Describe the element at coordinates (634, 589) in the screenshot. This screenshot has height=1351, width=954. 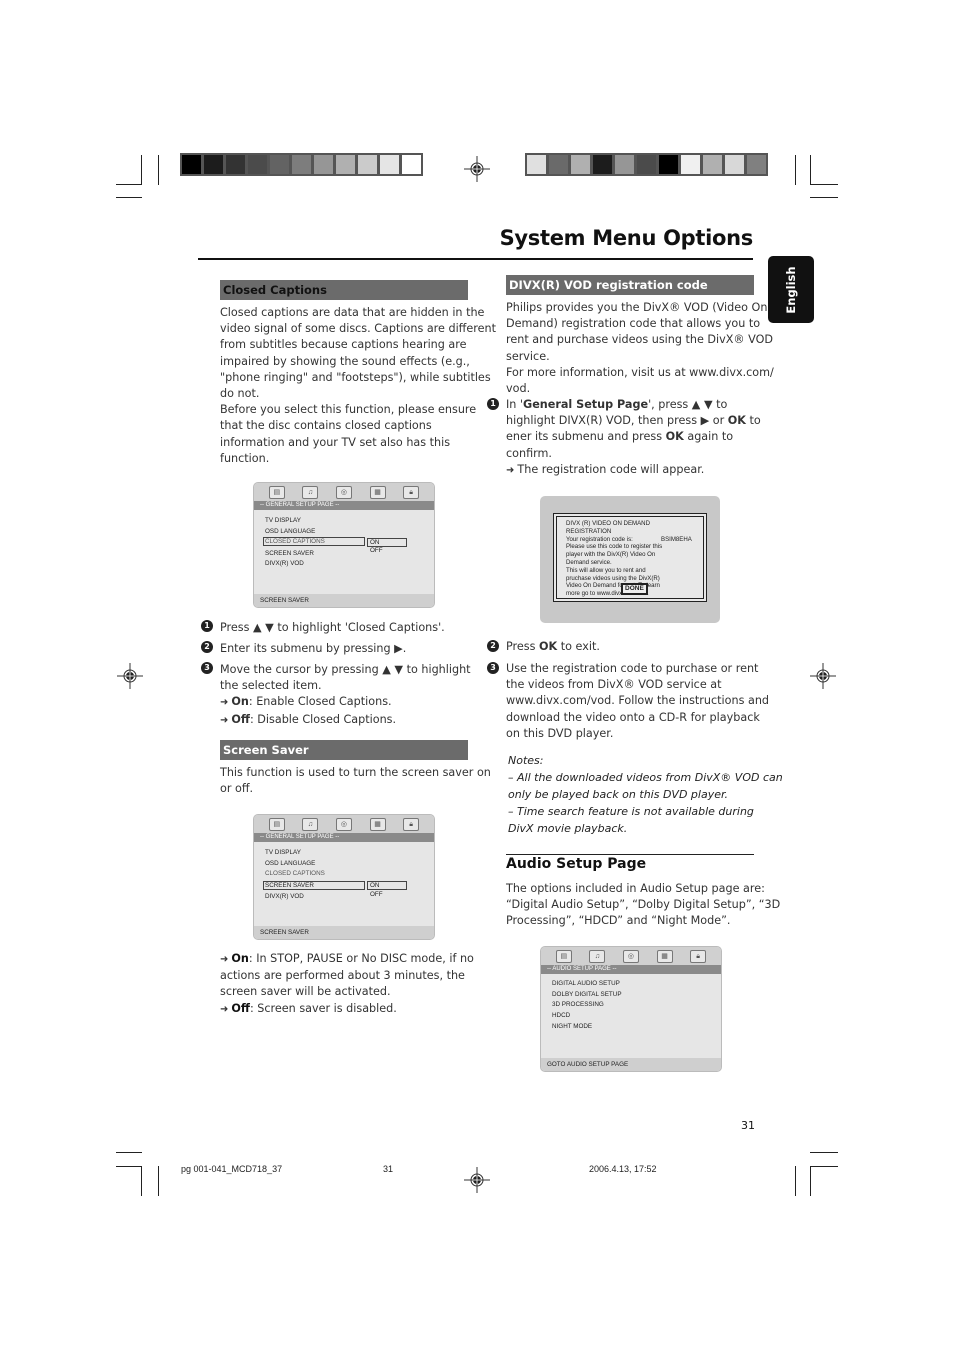
I see `done-button: DONE` at that location.